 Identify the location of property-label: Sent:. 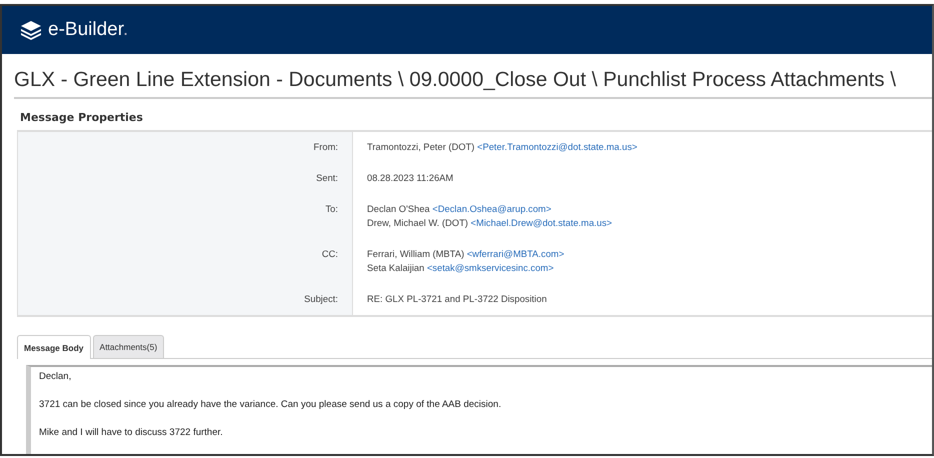
(327, 177).